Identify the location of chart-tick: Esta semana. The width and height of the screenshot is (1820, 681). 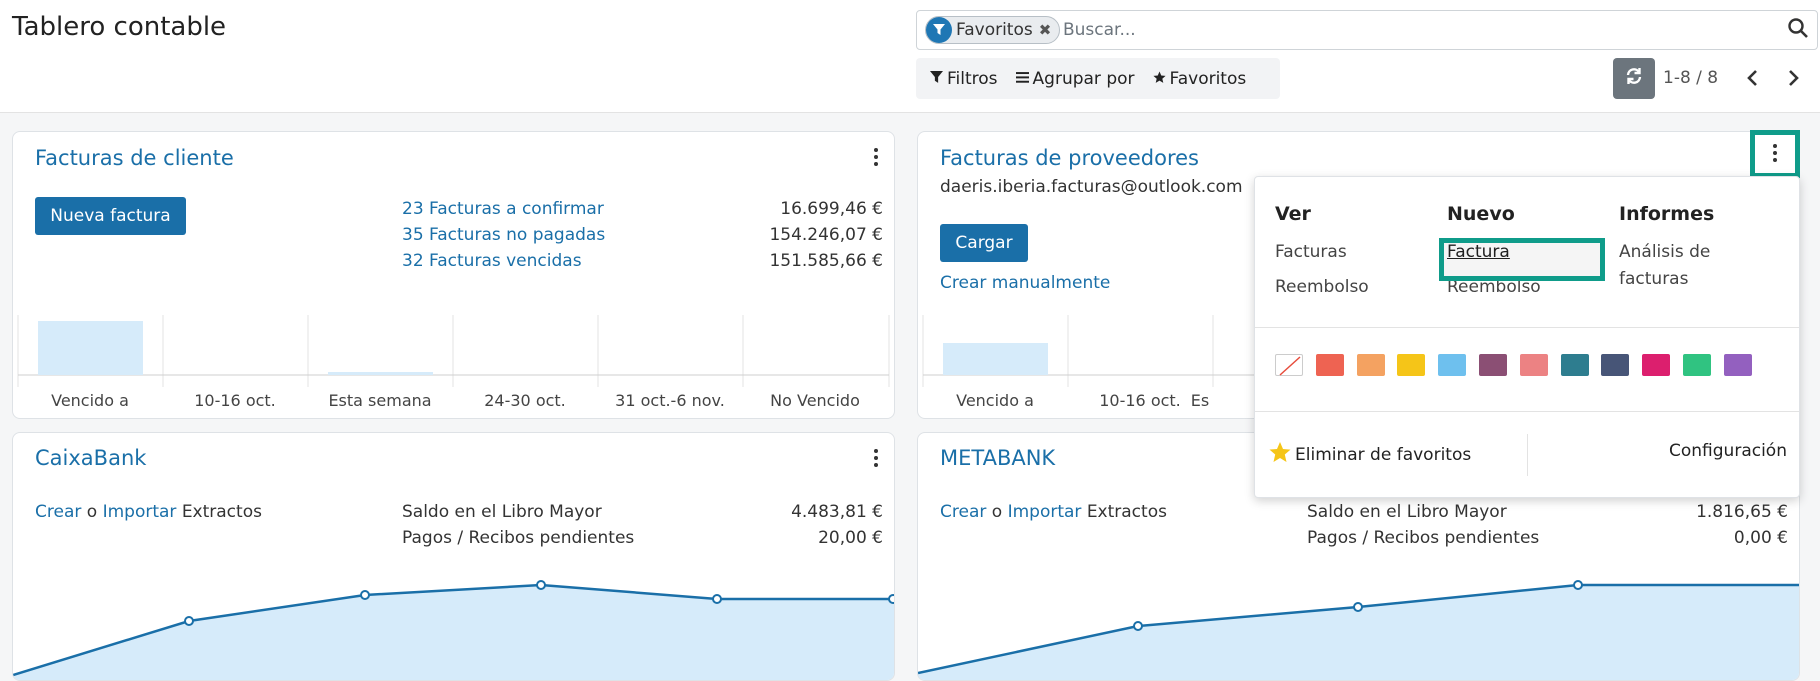
(380, 400).